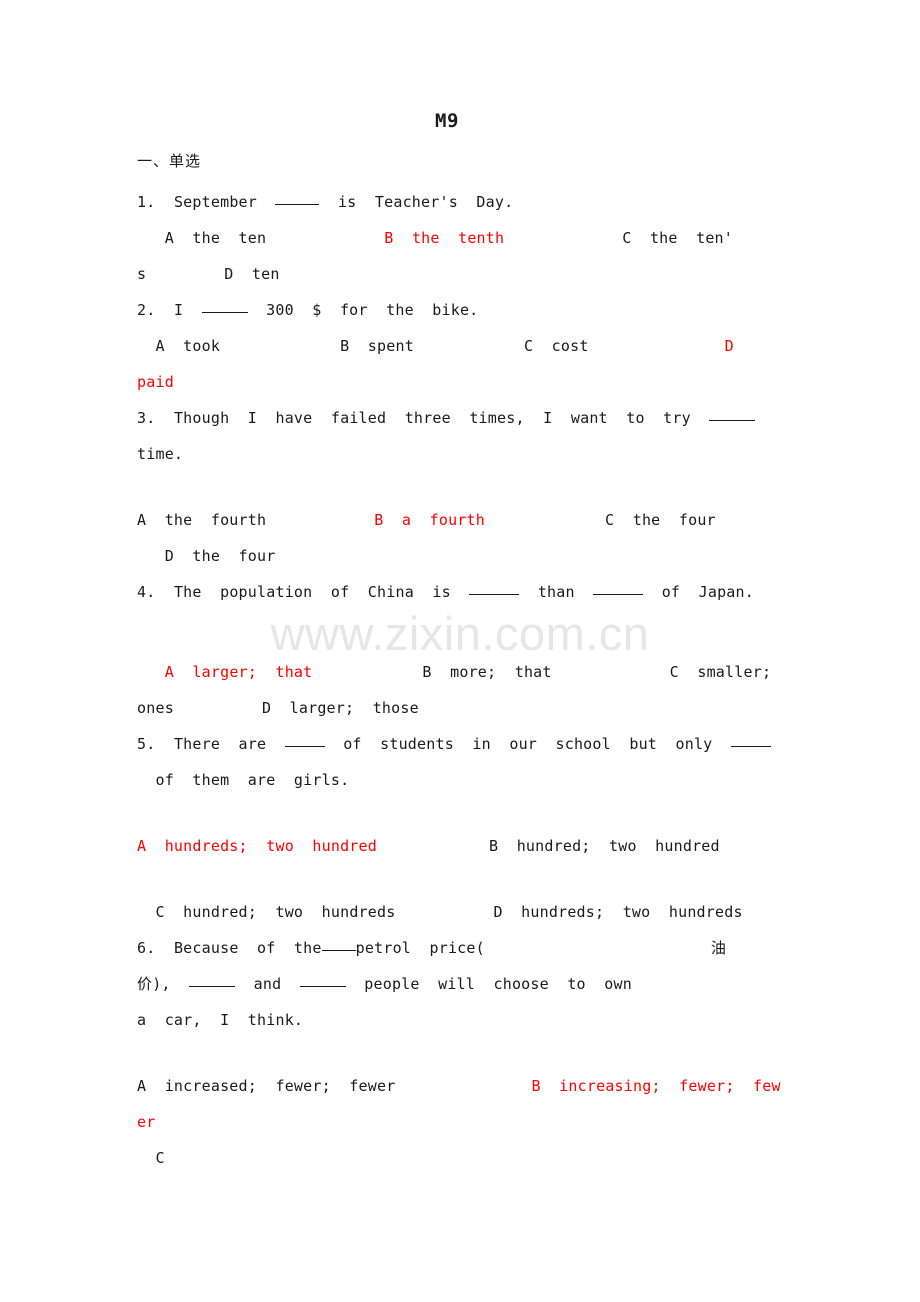 The height and width of the screenshot is (1302, 920). Describe the element at coordinates (215, 202) in the screenshot. I see `q1-stem-before: September` at that location.